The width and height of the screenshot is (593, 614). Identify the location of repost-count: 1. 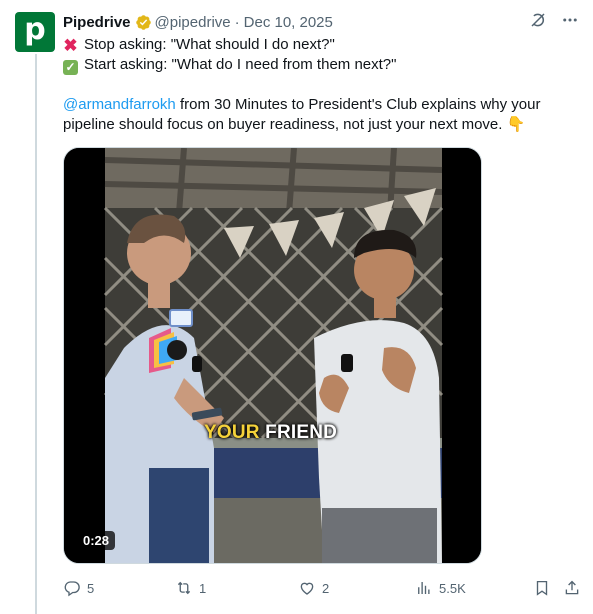
(203, 588).